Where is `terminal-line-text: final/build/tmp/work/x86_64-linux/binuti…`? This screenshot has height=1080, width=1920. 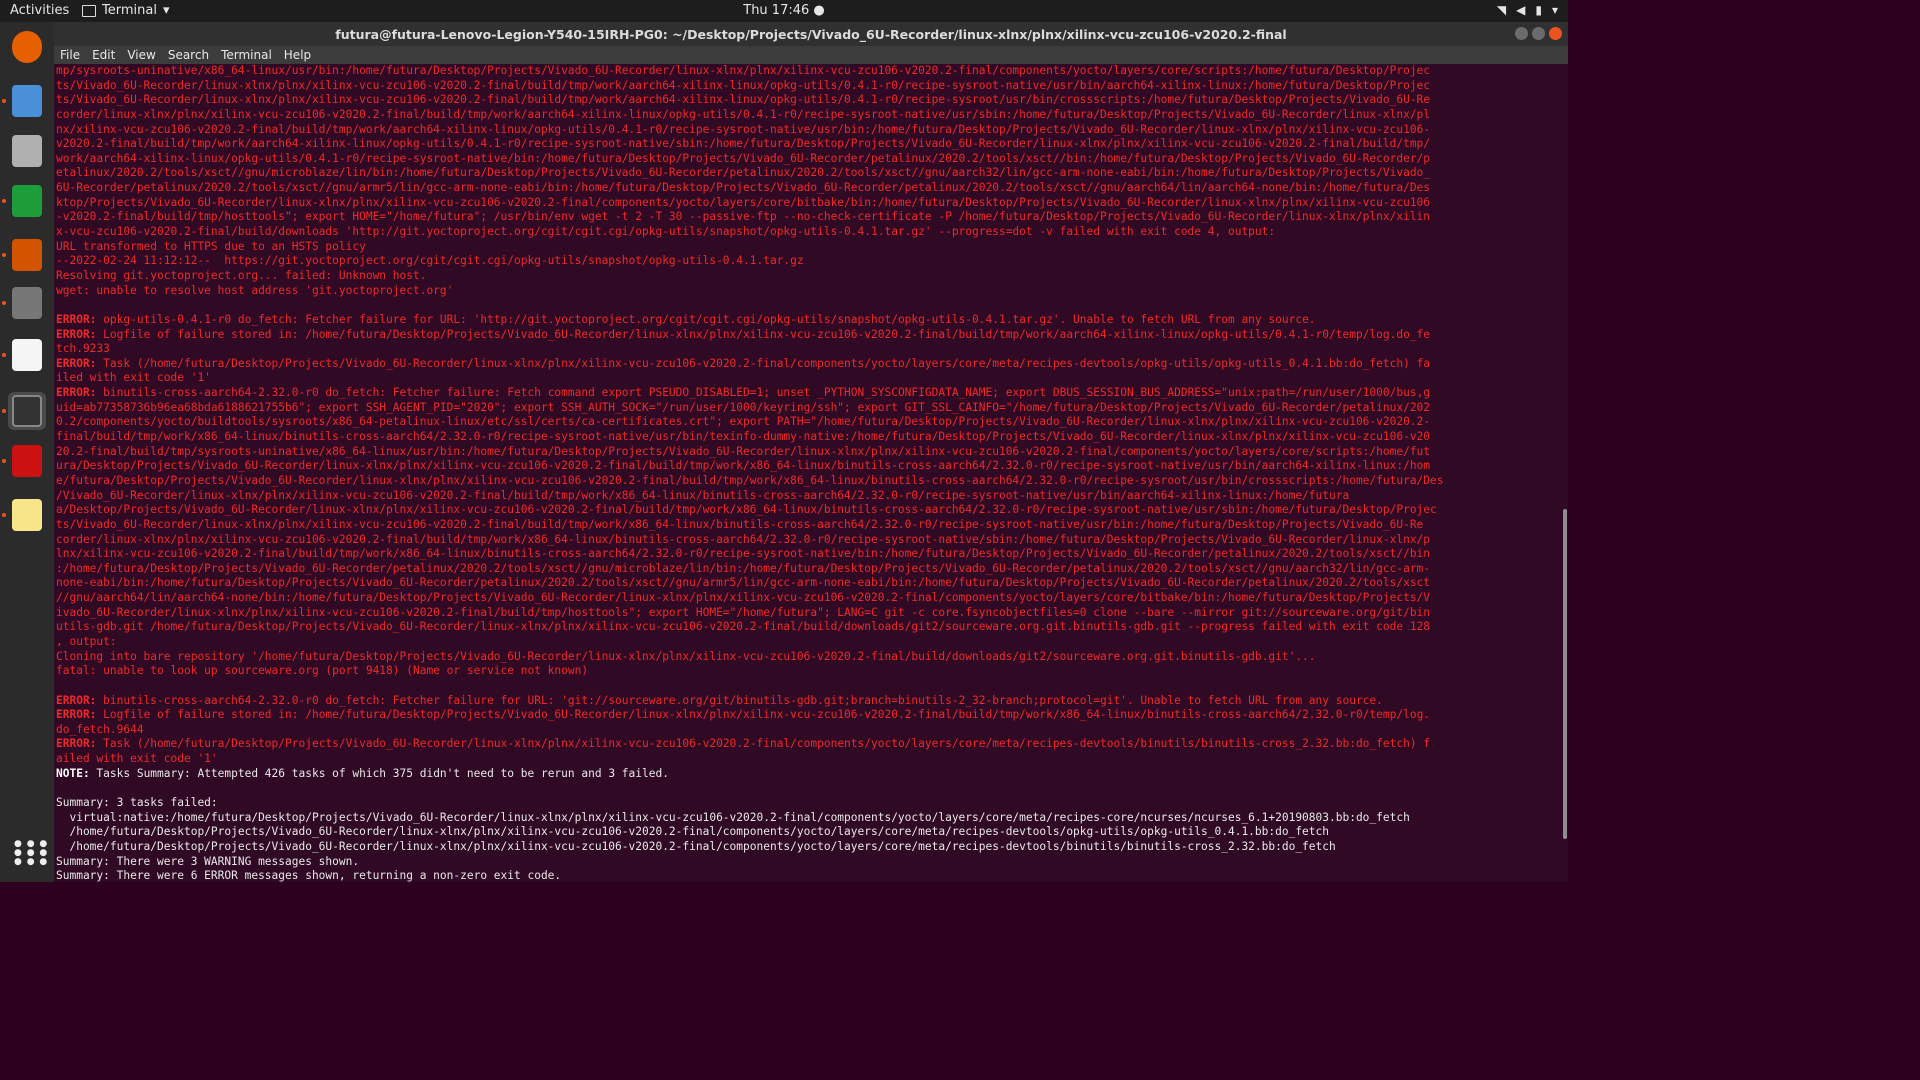 terminal-line-text: final/build/tmp/work/x86_64-linux/binuti… is located at coordinates (743, 437).